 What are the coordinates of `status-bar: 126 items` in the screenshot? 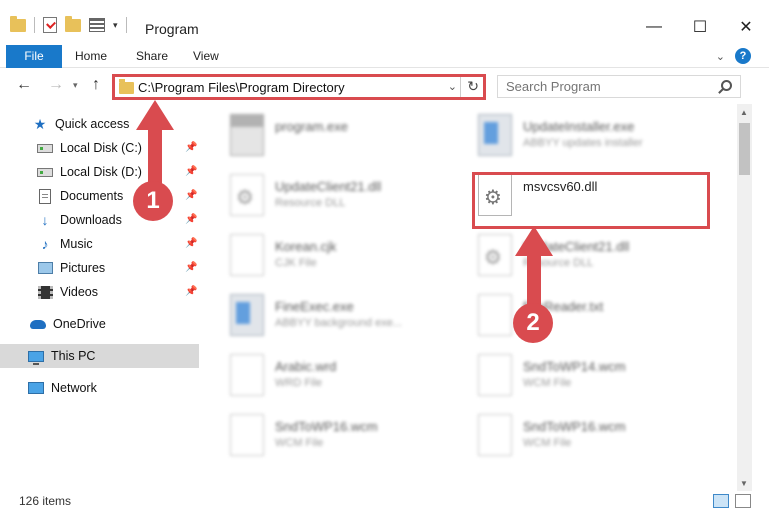 It's located at (384, 502).